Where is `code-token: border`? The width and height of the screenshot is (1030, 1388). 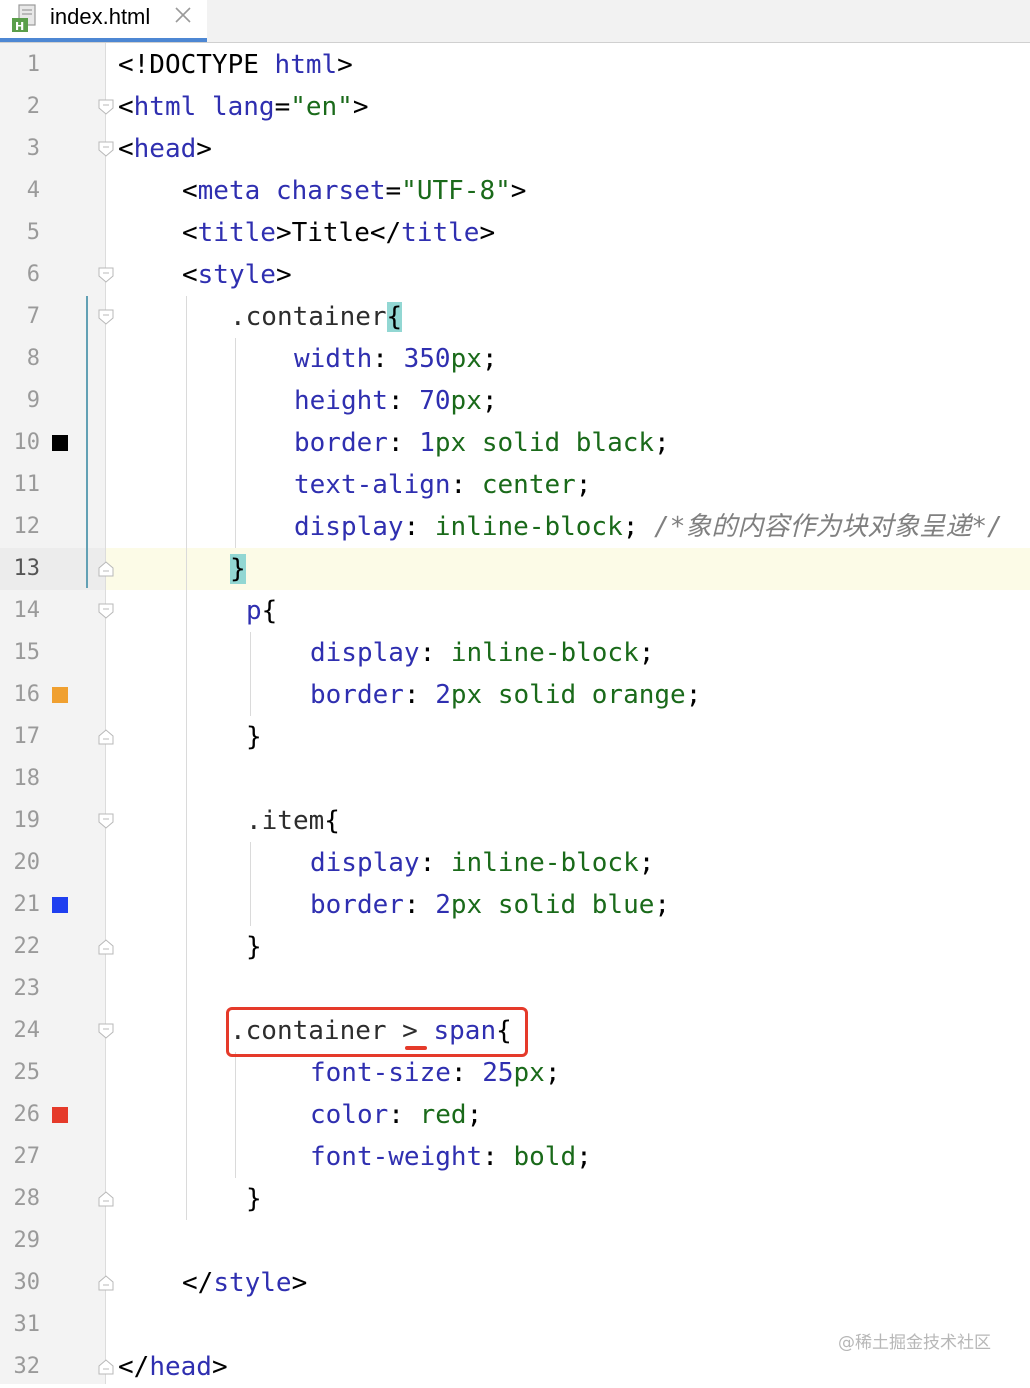
code-token: border is located at coordinates (357, 905).